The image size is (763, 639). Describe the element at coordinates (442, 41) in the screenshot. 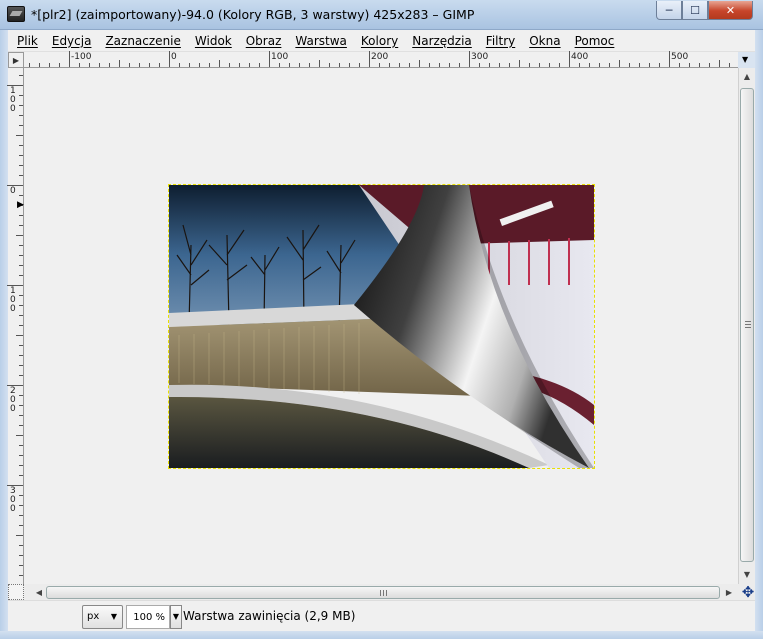

I see `menu-narzedzia: Narzędzia` at that location.